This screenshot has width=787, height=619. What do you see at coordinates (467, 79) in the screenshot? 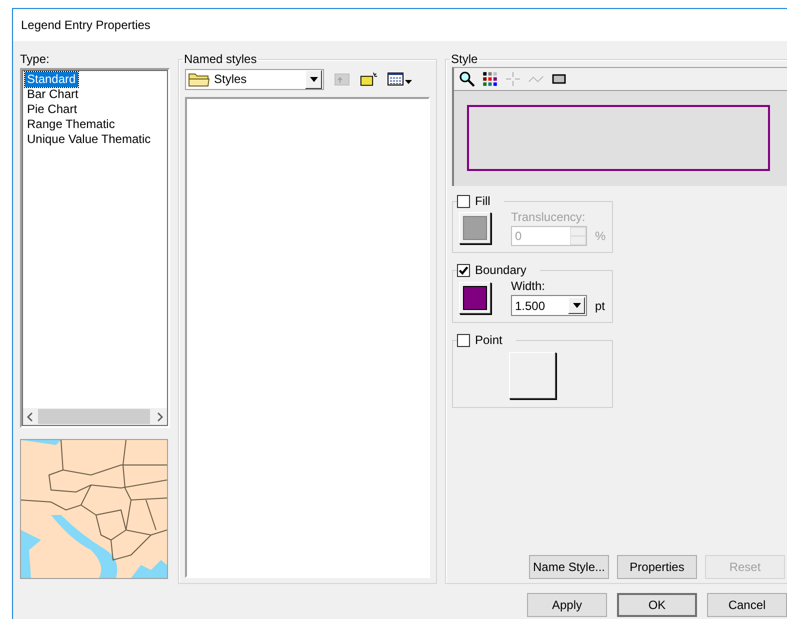
I see `zoom-icon` at bounding box center [467, 79].